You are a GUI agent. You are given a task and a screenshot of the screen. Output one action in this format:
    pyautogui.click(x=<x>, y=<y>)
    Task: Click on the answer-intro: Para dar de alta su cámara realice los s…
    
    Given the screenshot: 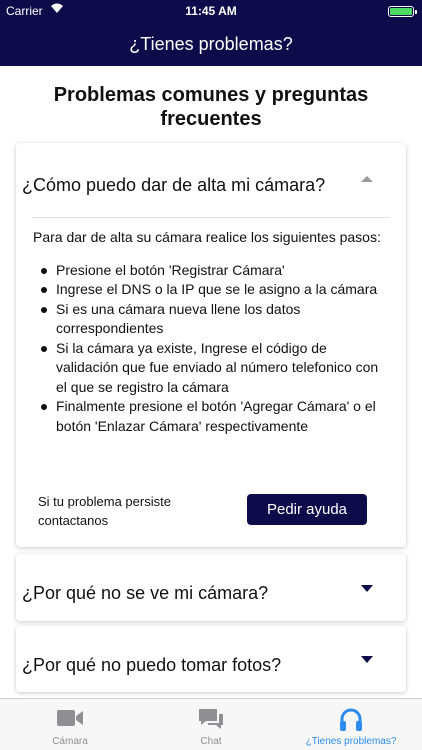 What is the action you would take?
    pyautogui.click(x=207, y=237)
    